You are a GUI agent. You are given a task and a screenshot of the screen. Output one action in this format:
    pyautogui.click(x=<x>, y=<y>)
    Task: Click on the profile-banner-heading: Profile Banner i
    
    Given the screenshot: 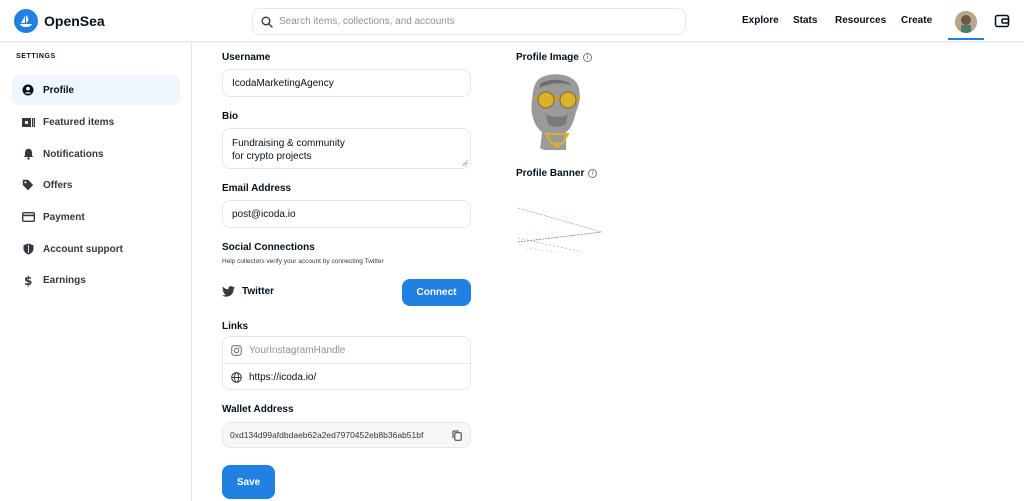 What is the action you would take?
    pyautogui.click(x=557, y=173)
    